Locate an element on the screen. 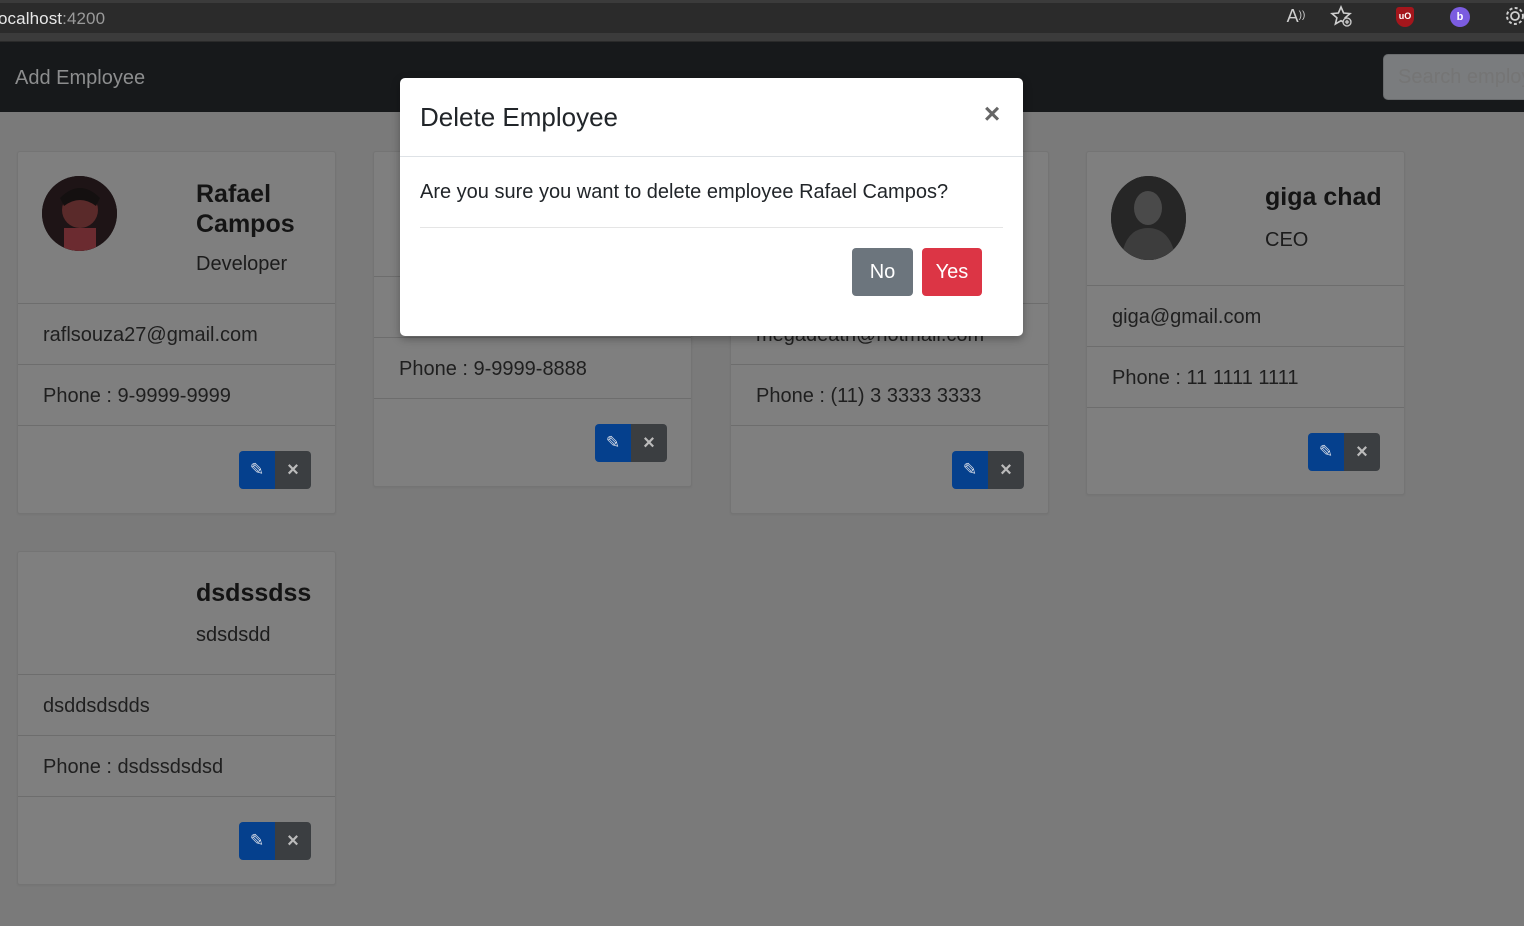 The height and width of the screenshot is (926, 1524). extension-icon: b is located at coordinates (1460, 17).